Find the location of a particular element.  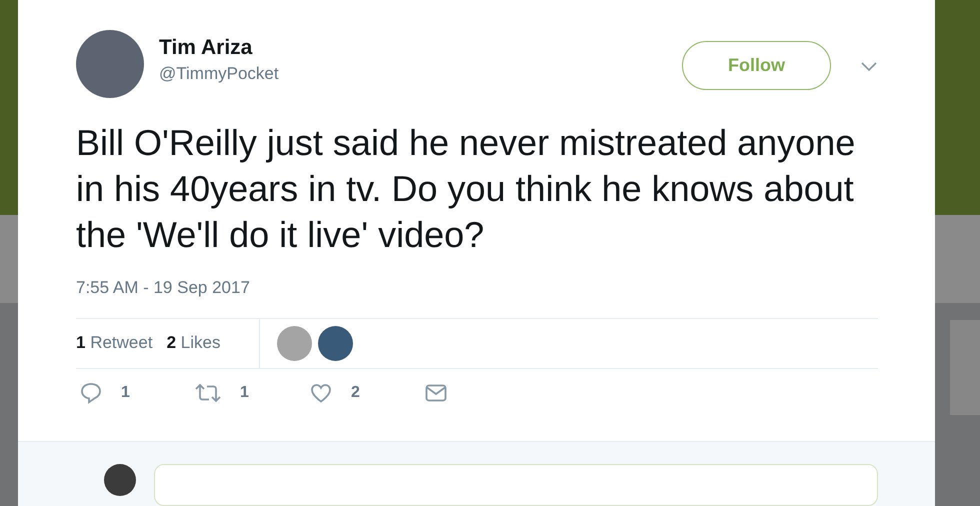

author-name: Tim Ariza is located at coordinates (219, 48).